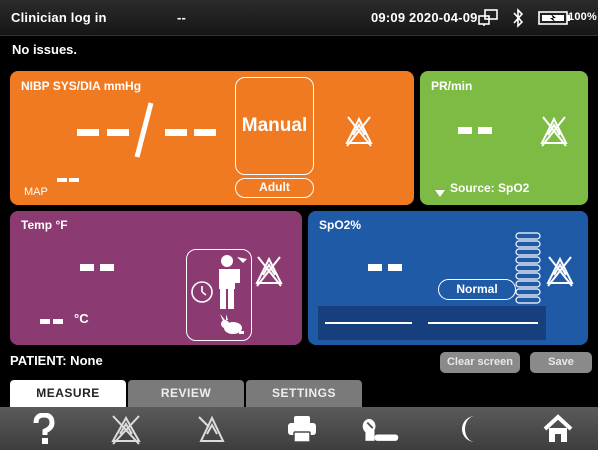  What do you see at coordinates (555, 20) in the screenshot?
I see `battery-icon` at bounding box center [555, 20].